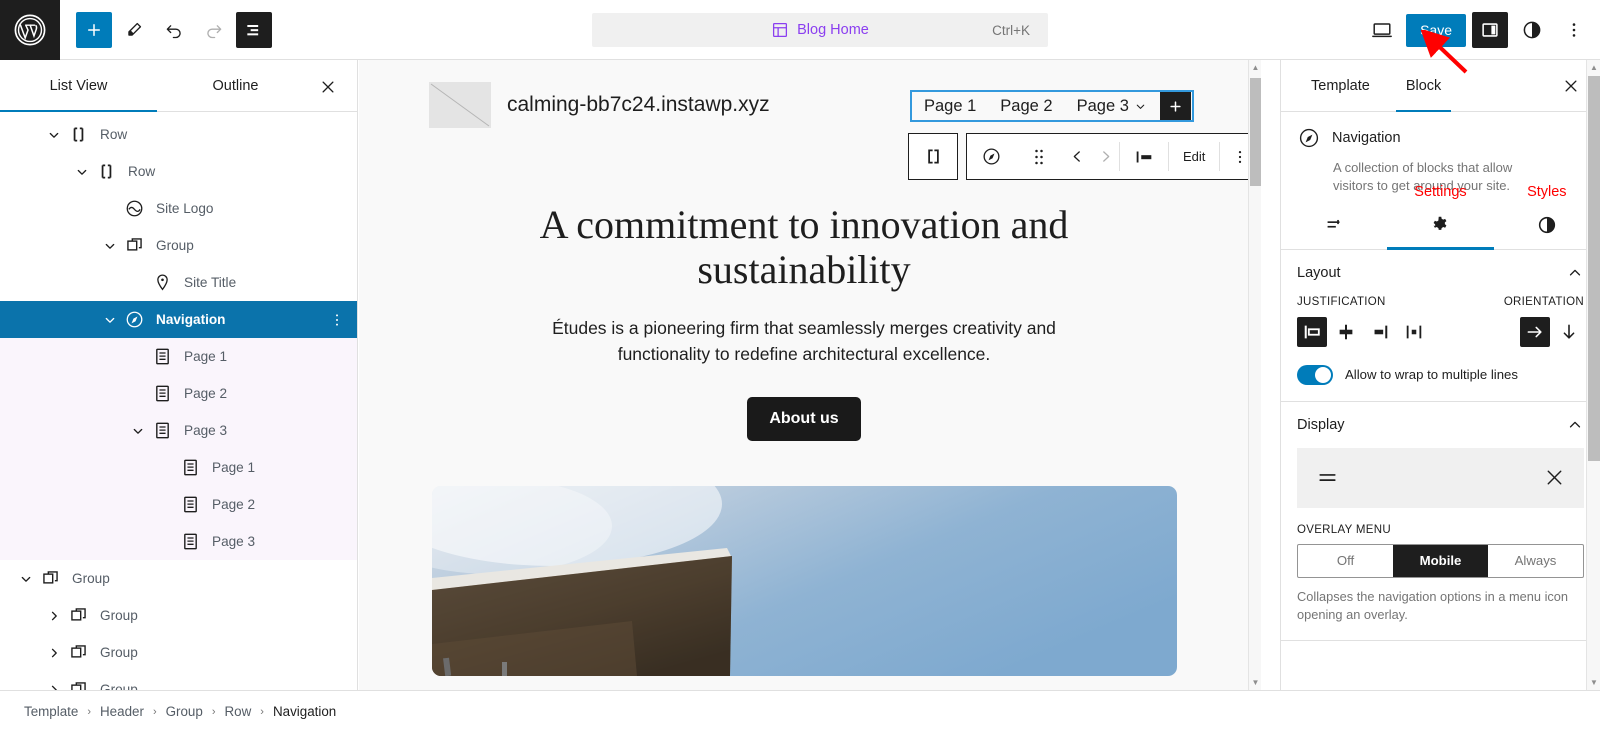  I want to click on justify-left-icon, so click(1312, 331).